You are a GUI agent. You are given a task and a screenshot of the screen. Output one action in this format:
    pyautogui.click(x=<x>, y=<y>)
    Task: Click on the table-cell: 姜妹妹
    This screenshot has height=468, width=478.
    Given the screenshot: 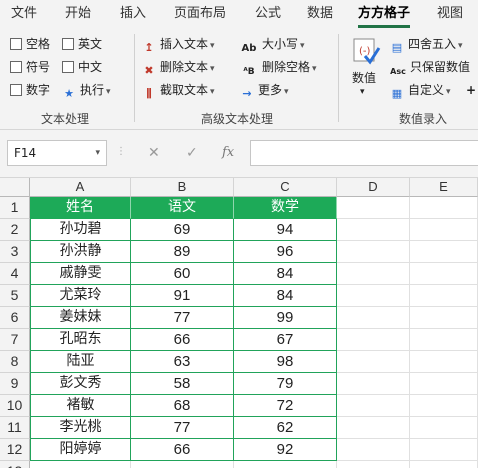 What is the action you would take?
    pyautogui.click(x=80, y=318)
    